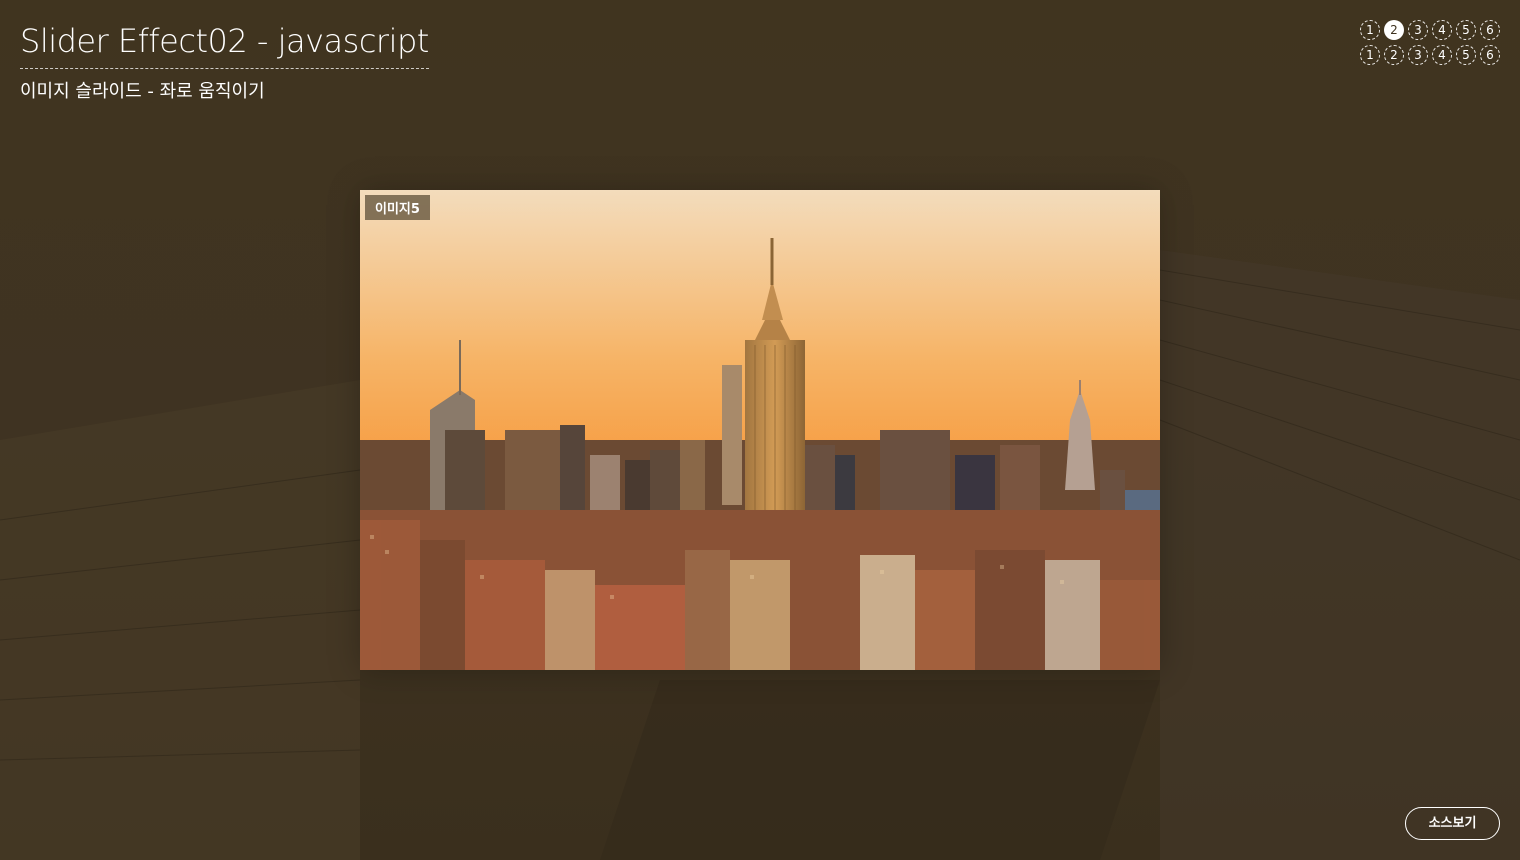 The height and width of the screenshot is (860, 1520). I want to click on nav-row-primary: 1 2 3 4 5 6, so click(1430, 30).